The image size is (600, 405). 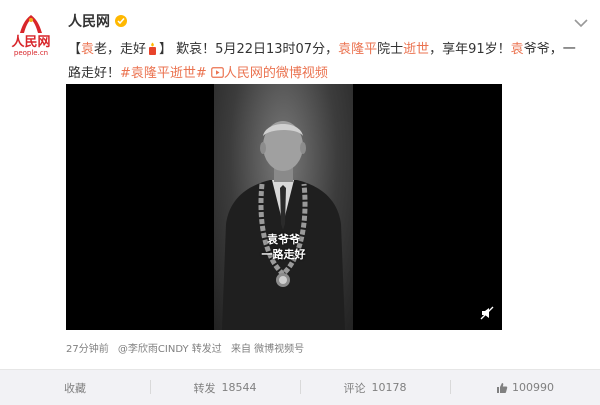 What do you see at coordinates (354, 388) in the screenshot?
I see `comment-label: 评论` at bounding box center [354, 388].